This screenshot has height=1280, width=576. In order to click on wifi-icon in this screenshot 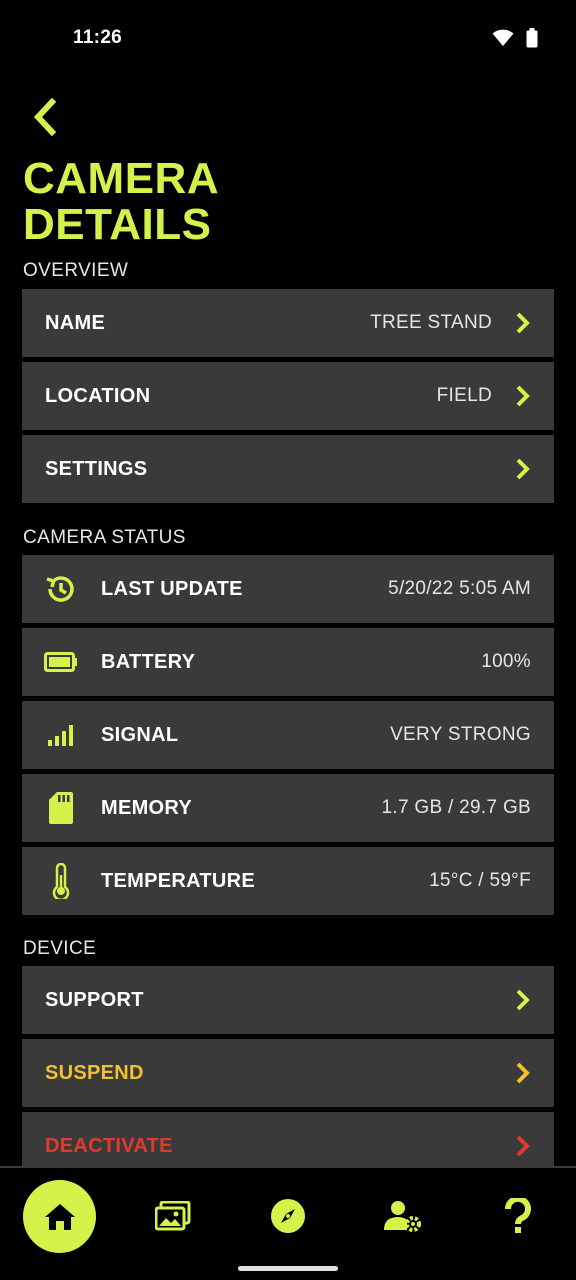, I will do `click(503, 38)`.